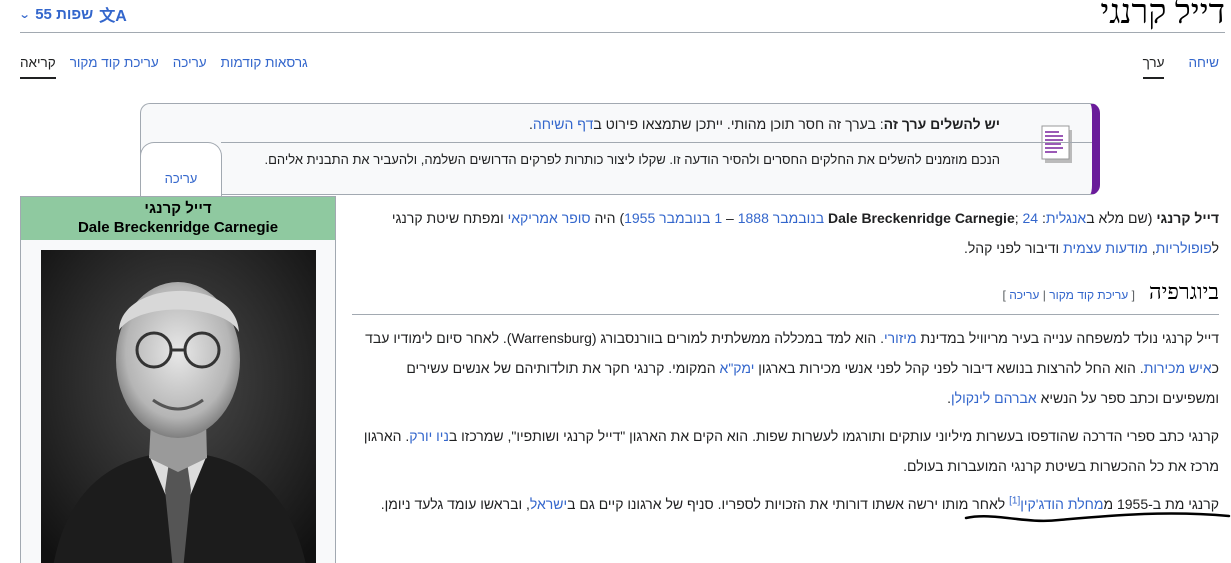  Describe the element at coordinates (1014, 500) in the screenshot. I see `reference-1: [1]` at that location.